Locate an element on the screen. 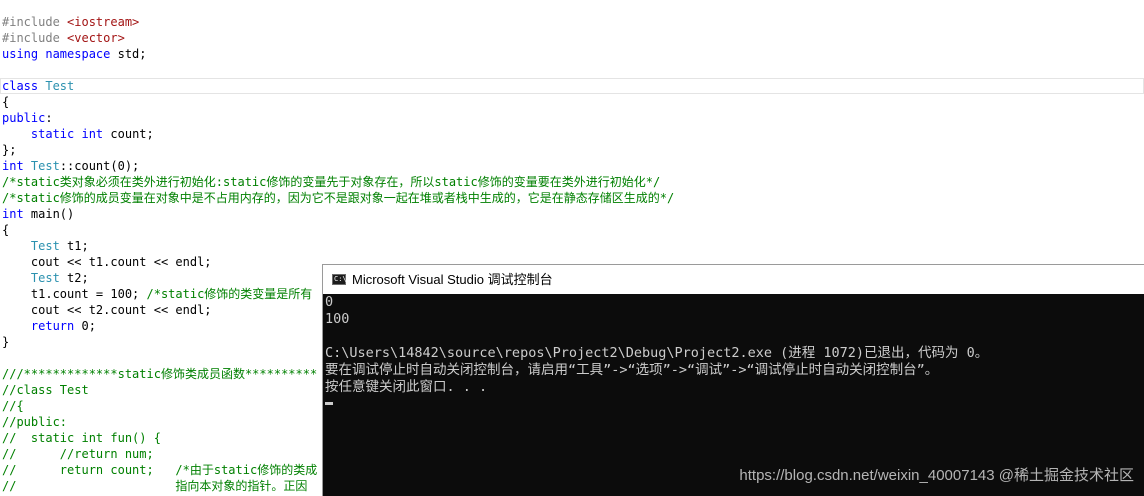 The height and width of the screenshot is (496, 1144). code-line: int main() is located at coordinates (38, 214).